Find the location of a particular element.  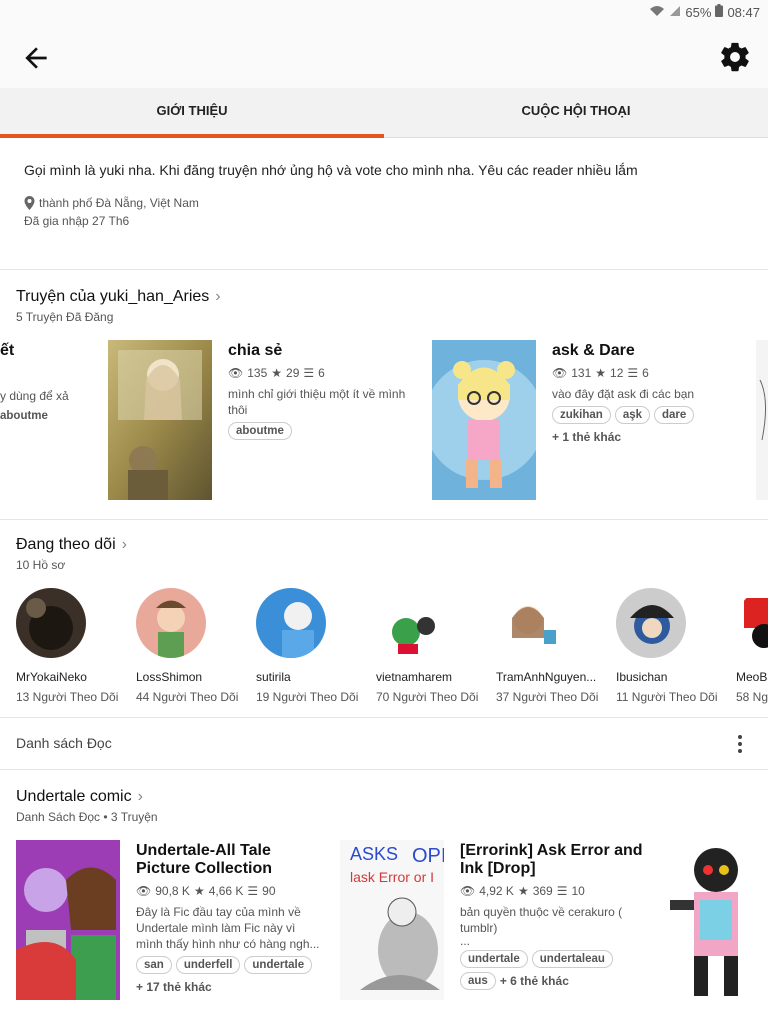

signal-icon is located at coordinates (675, 12).